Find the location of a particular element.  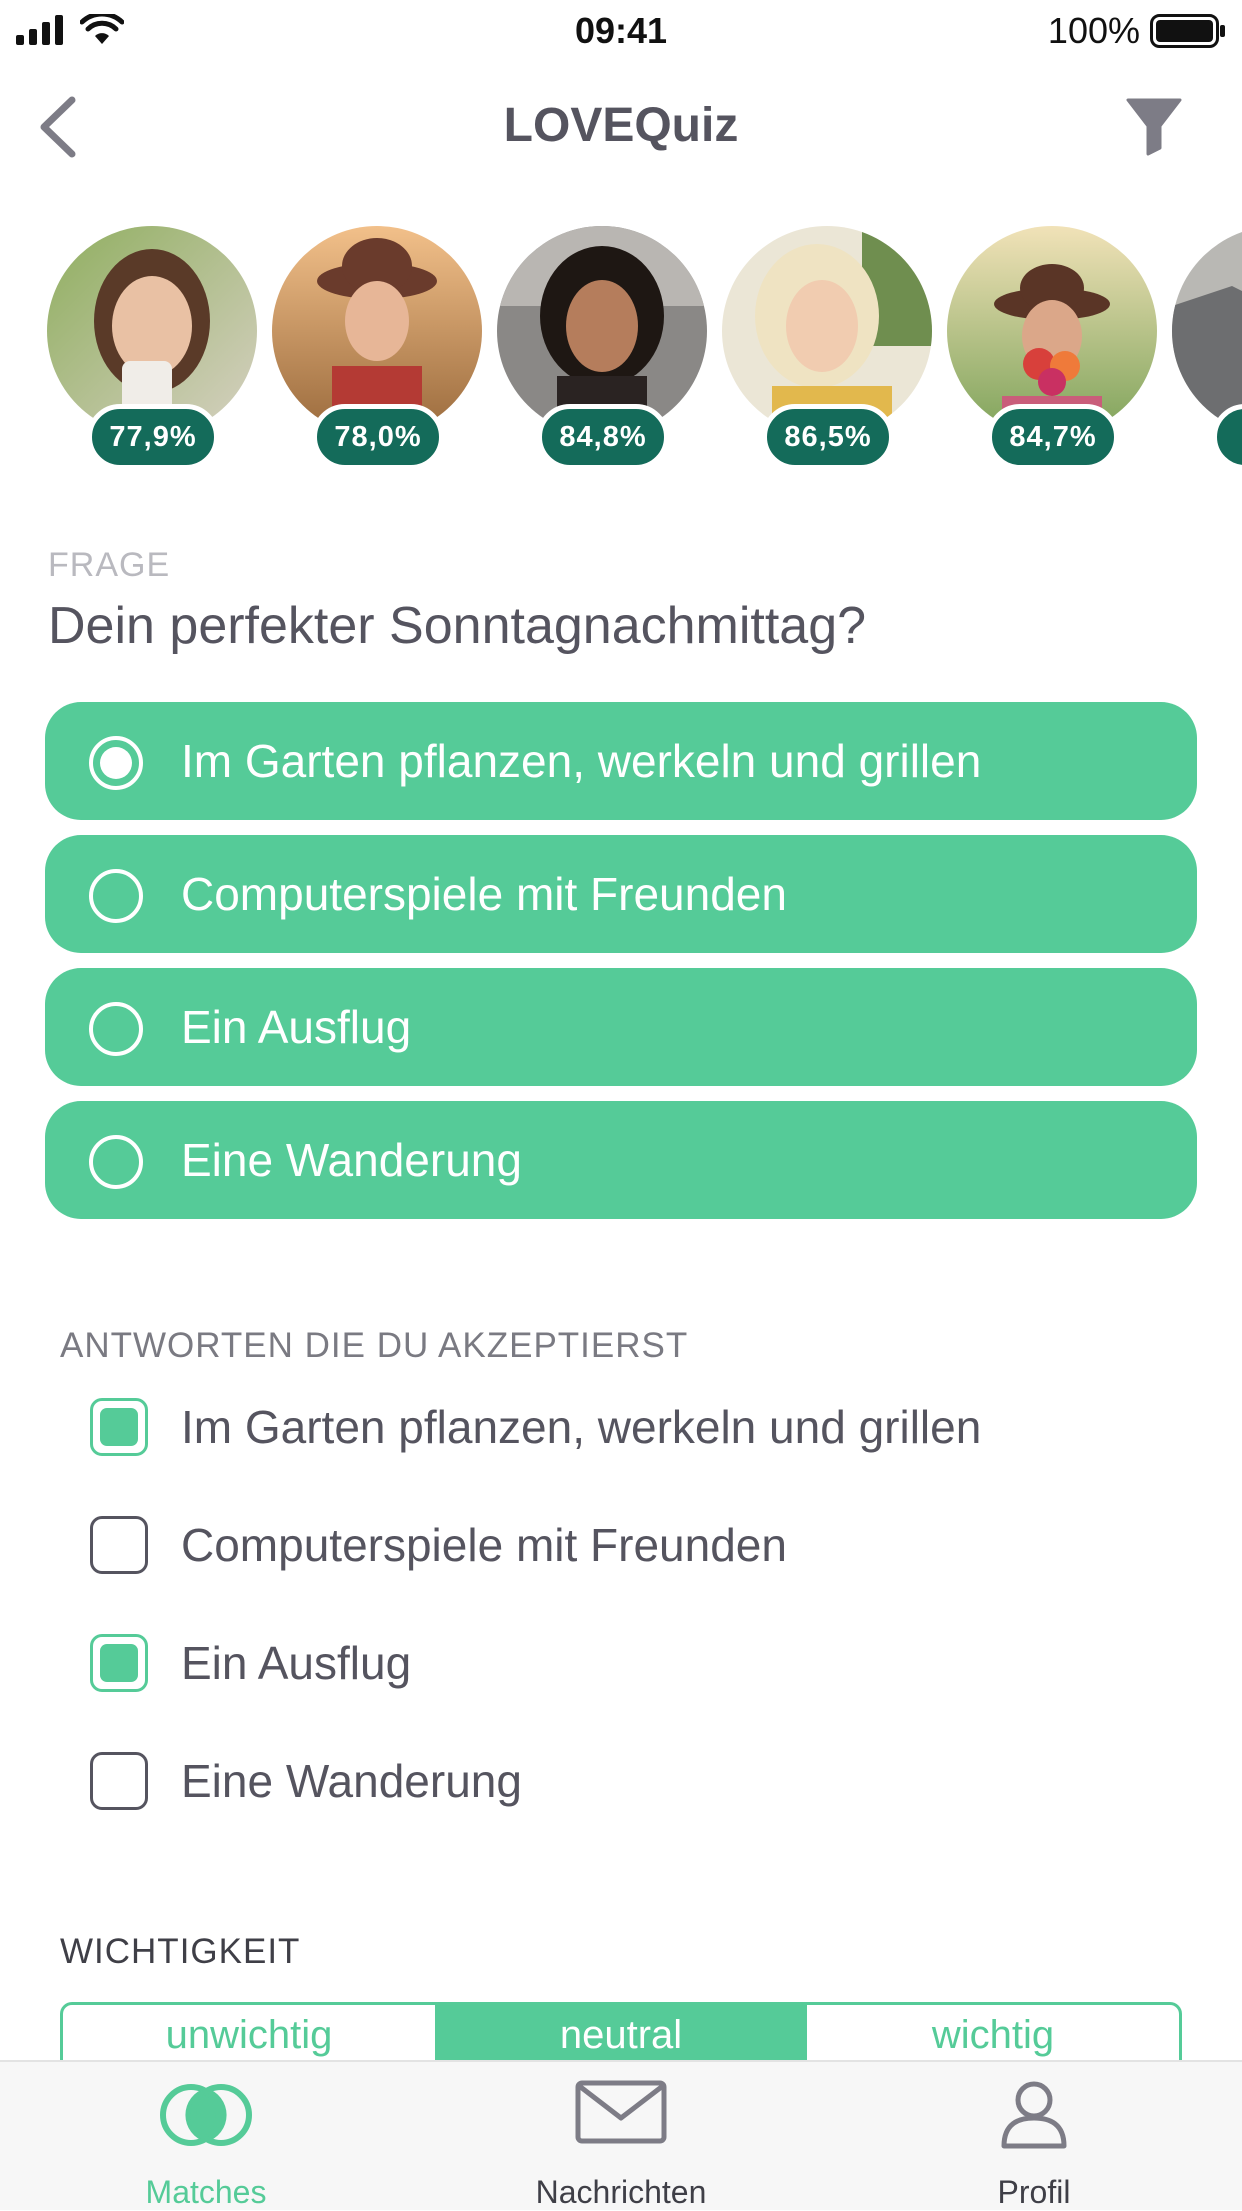

accepted-answer-label: Im Garten pflanzen, werkeln und grillen is located at coordinates (581, 1427).